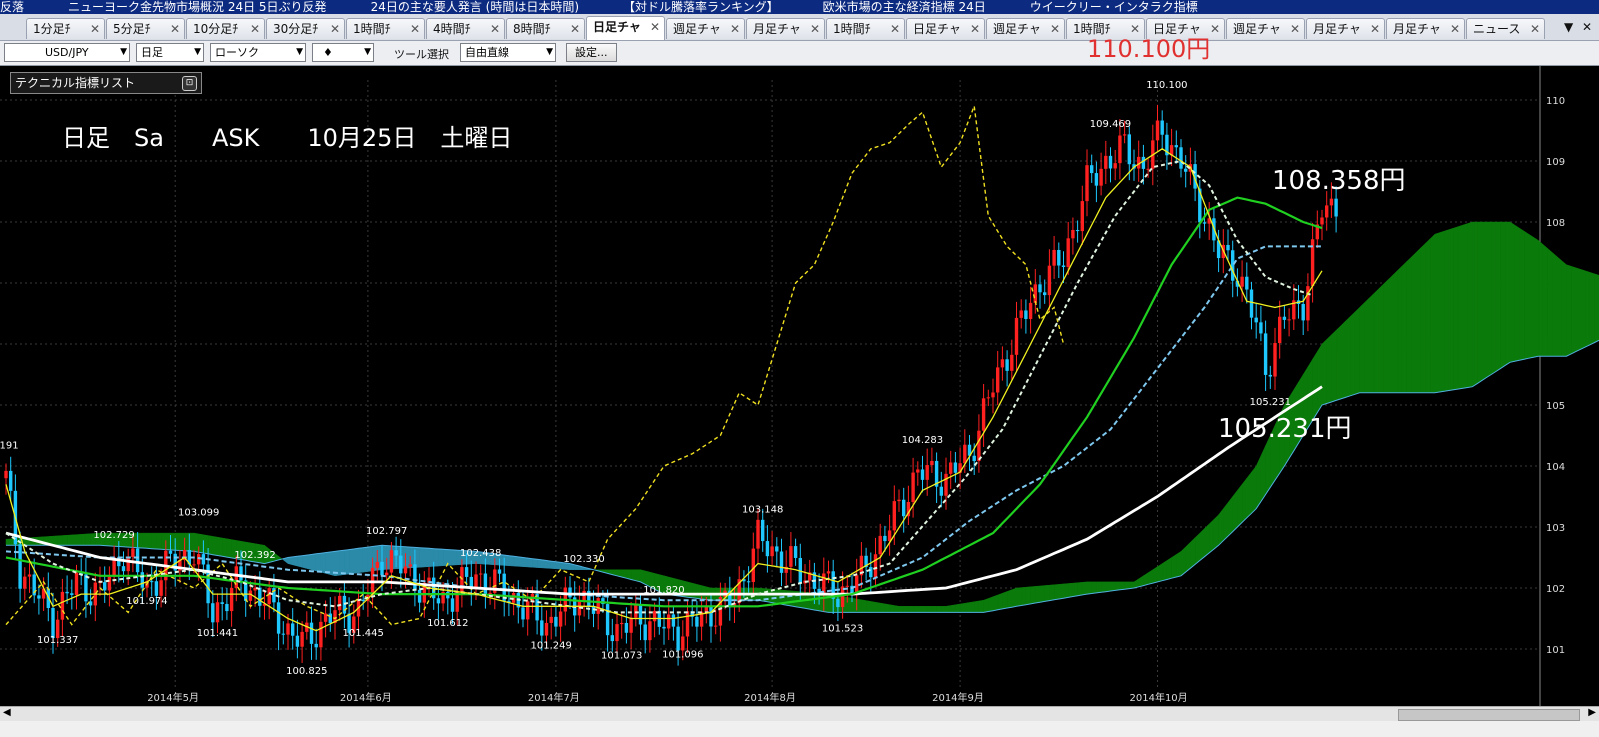 This screenshot has height=737, width=1599. Describe the element at coordinates (152, 52) in the screenshot. I see `period-label: 日足` at that location.